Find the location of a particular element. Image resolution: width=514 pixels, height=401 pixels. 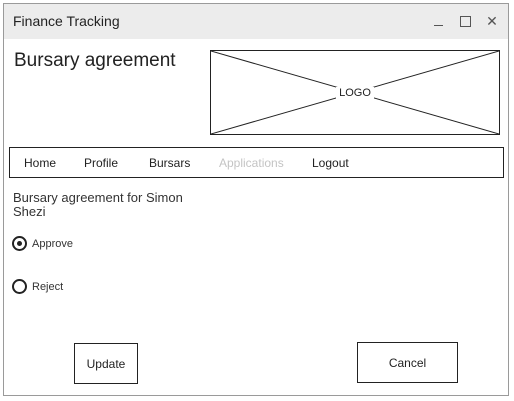

title-bar: Finance Tracking ✕ is located at coordinates (256, 21).